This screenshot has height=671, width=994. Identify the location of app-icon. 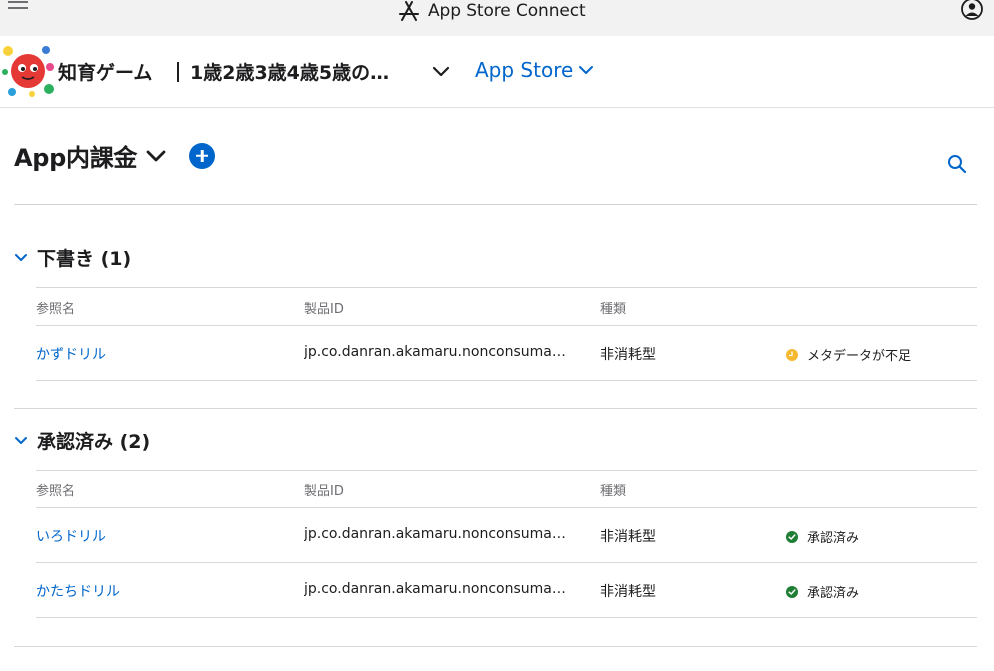
(28, 71).